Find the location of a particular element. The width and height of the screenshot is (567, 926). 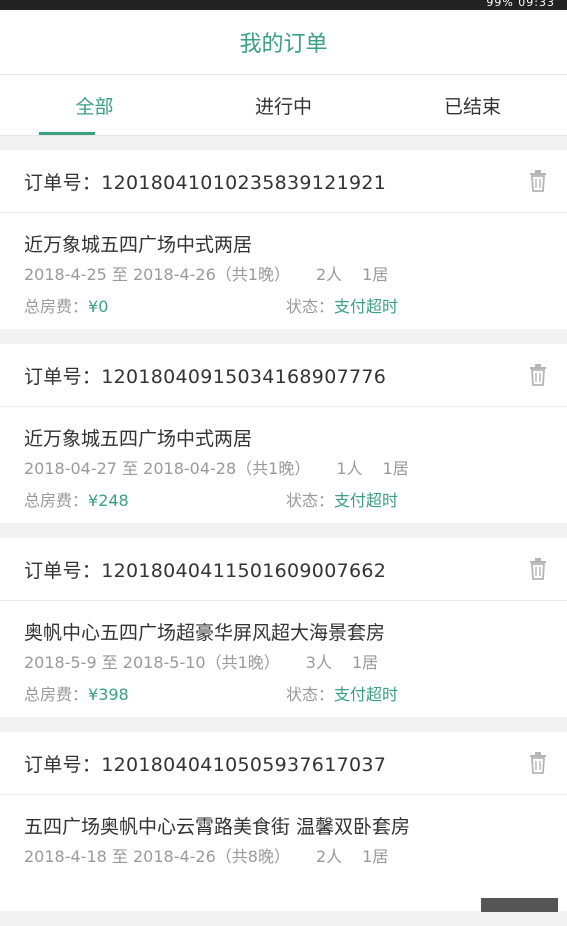

total-price: ¥248 is located at coordinates (108, 500).